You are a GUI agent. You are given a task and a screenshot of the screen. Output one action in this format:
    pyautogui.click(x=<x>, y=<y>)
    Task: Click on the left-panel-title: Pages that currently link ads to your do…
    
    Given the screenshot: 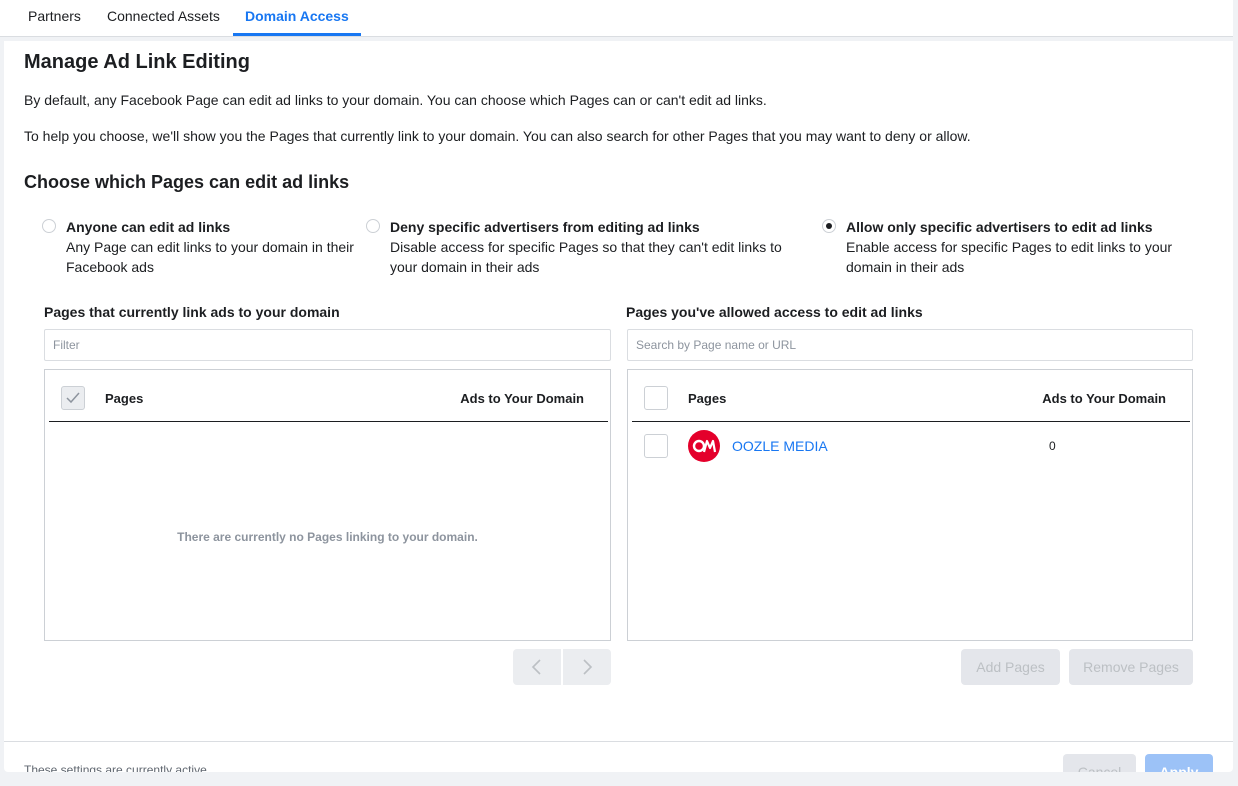 What is the action you would take?
    pyautogui.click(x=192, y=312)
    